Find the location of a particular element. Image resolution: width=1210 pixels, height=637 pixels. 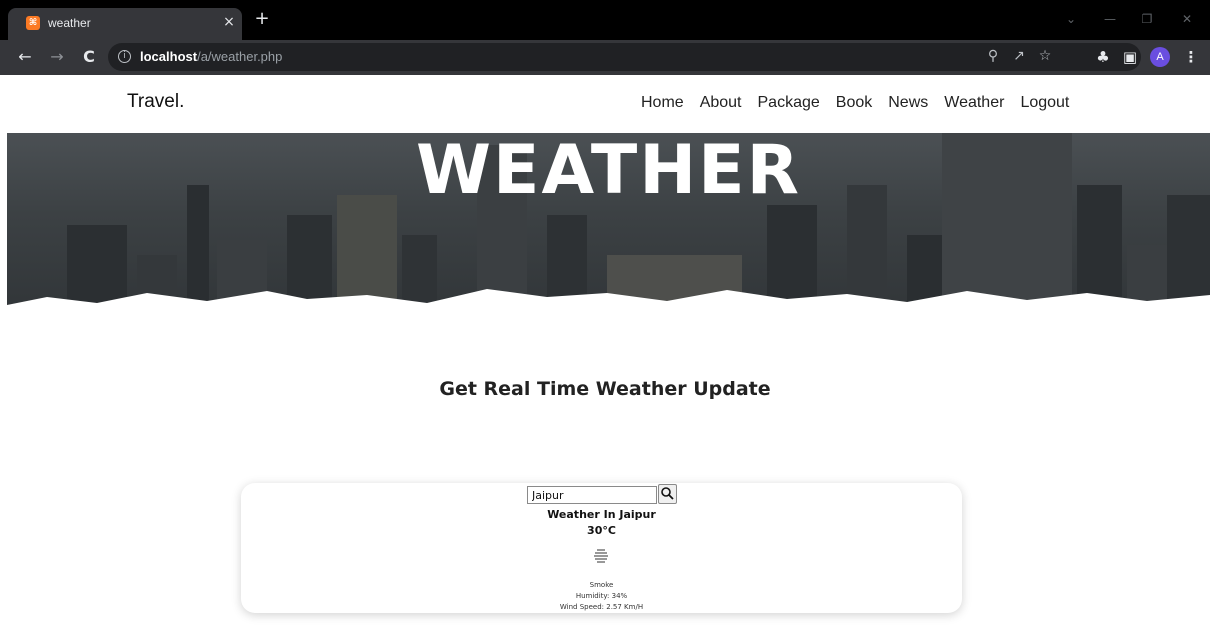

minimize-icon: — is located at coordinates (1110, 19).